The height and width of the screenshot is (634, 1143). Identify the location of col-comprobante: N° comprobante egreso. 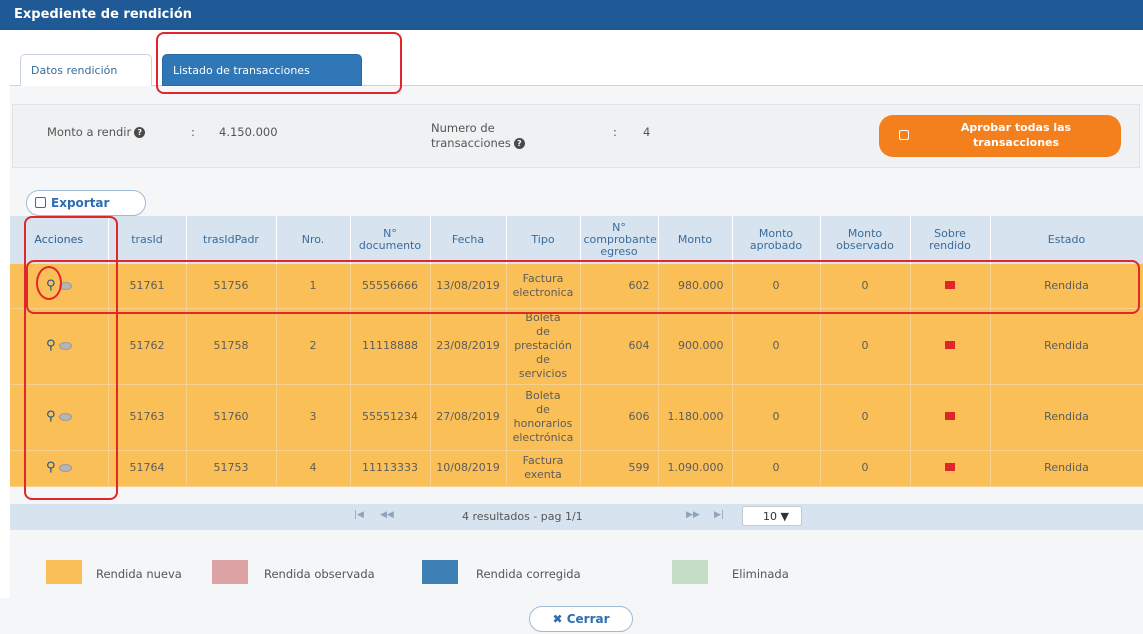
(619, 240).